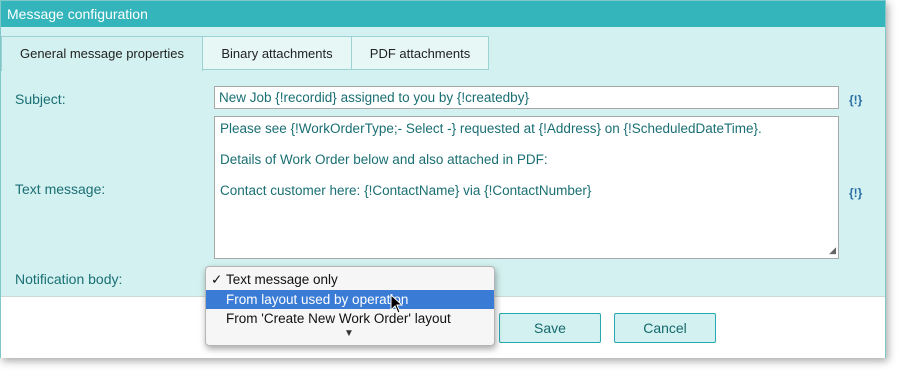 The height and width of the screenshot is (371, 900). Describe the element at coordinates (338, 318) in the screenshot. I see `option-label: From 'Create New Work Order' layout` at that location.